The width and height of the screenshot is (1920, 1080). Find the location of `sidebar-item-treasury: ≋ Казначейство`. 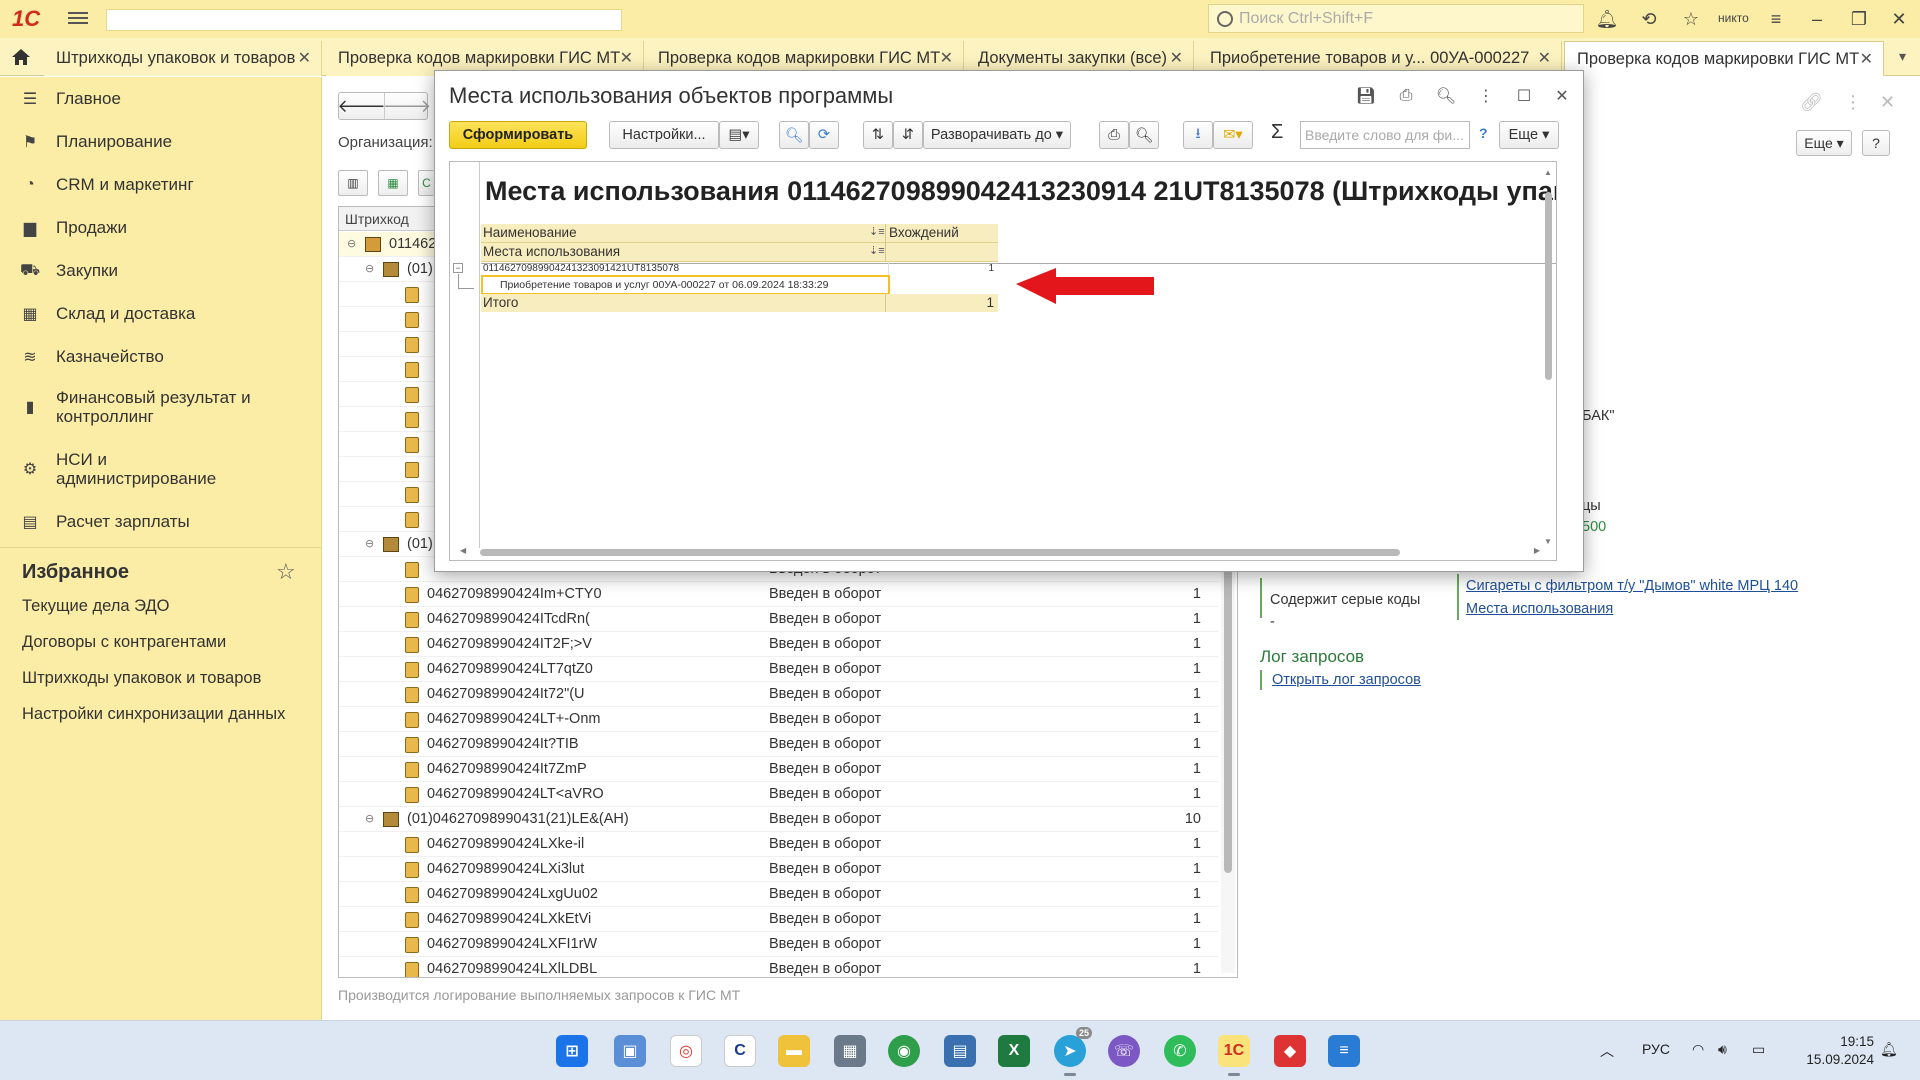

sidebar-item-treasury: ≋ Казначейство is located at coordinates (161, 357).